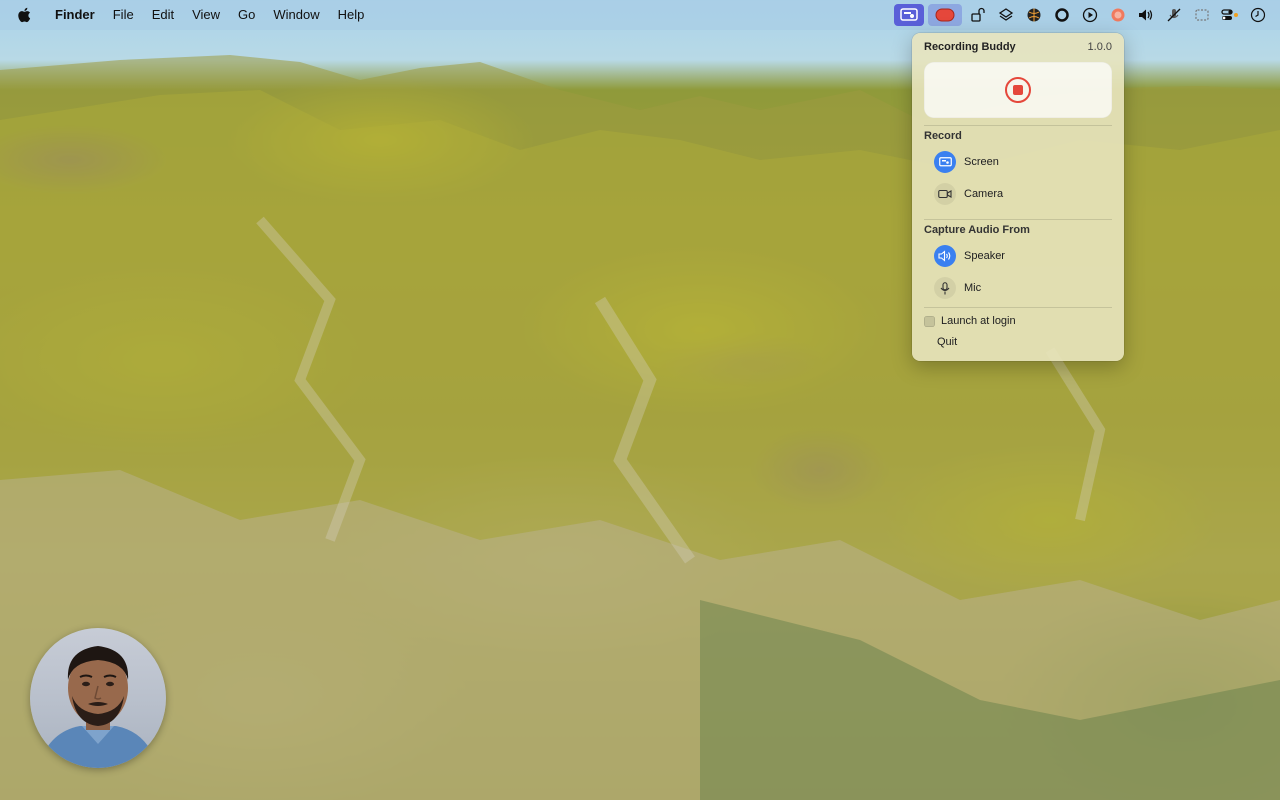 The width and height of the screenshot is (1280, 800). What do you see at coordinates (1099, 47) in the screenshot?
I see `popover-version: 1.0.0` at bounding box center [1099, 47].